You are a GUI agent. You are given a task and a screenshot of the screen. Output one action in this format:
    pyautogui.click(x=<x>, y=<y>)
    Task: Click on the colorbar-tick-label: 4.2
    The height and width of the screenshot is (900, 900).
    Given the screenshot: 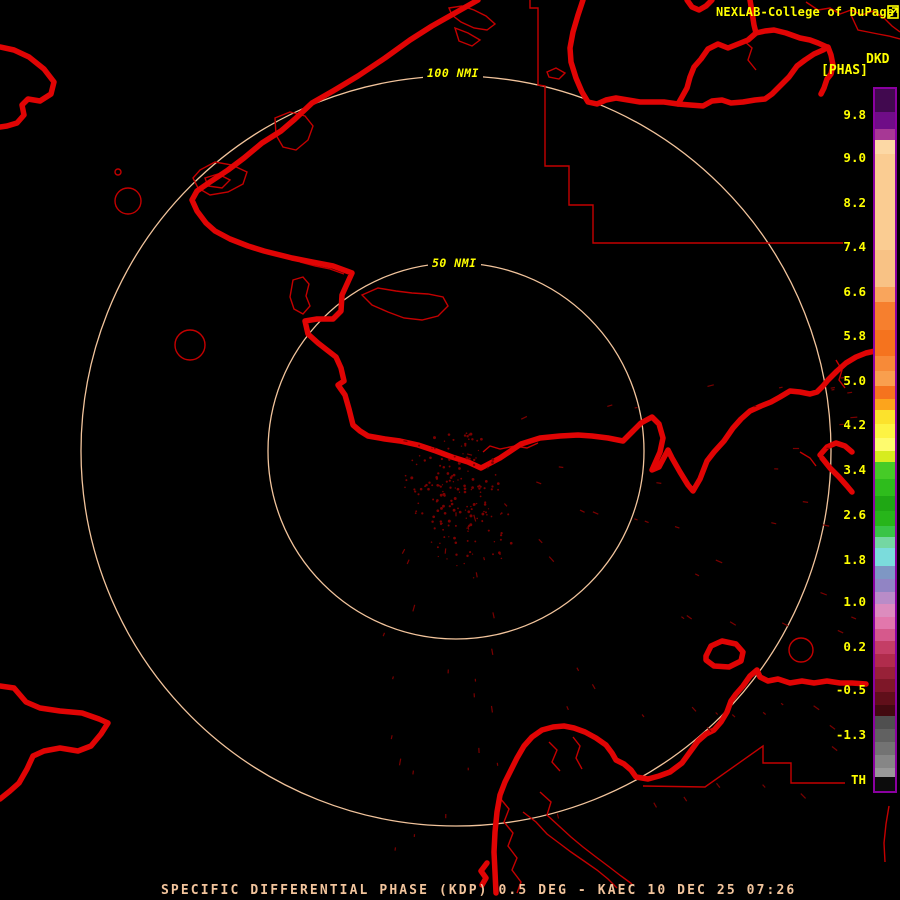 What is the action you would take?
    pyautogui.click(x=854, y=424)
    